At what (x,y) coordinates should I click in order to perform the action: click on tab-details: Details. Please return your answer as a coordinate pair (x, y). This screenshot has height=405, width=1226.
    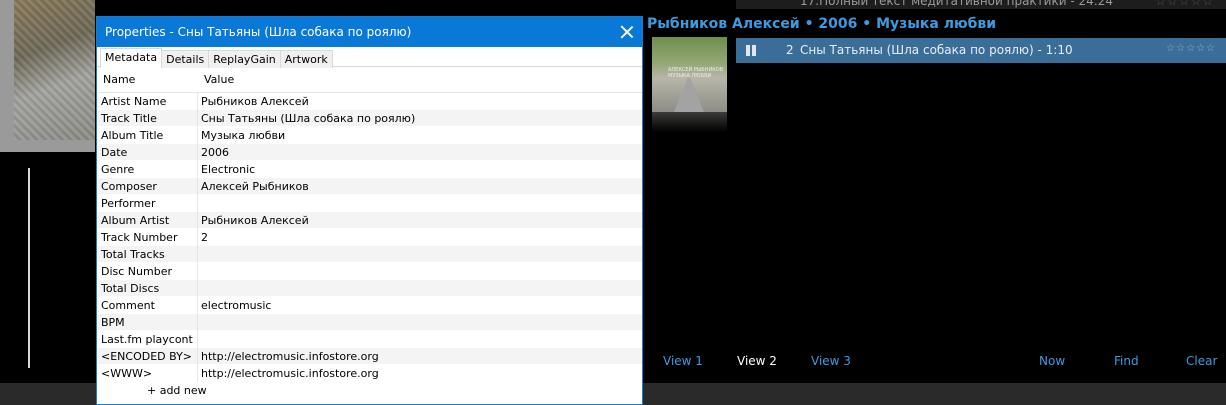
    Looking at the image, I should click on (185, 59).